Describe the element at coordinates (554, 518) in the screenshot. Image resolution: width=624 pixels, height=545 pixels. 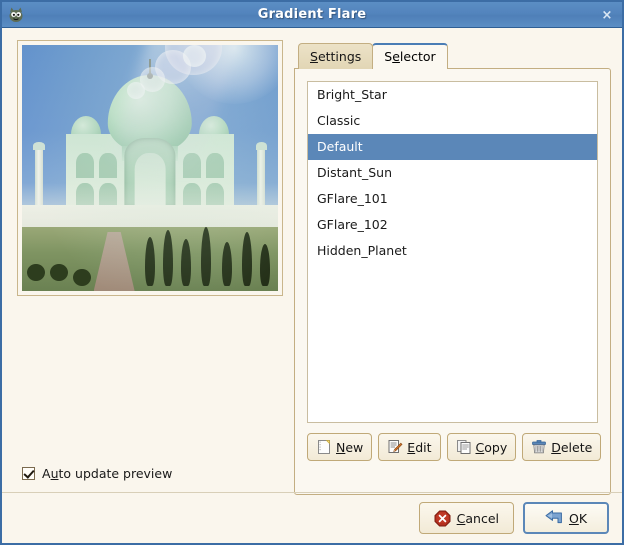
I see `ok-arrow-icon` at that location.